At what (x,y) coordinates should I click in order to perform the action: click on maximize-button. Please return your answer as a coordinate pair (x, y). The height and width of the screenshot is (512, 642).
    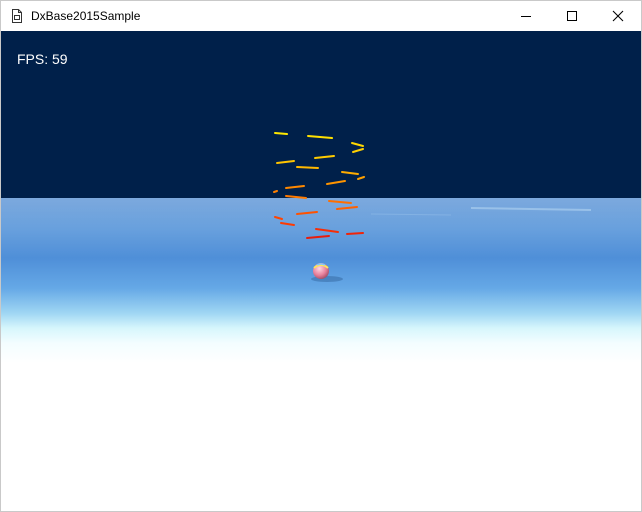
    Looking at the image, I should click on (572, 16).